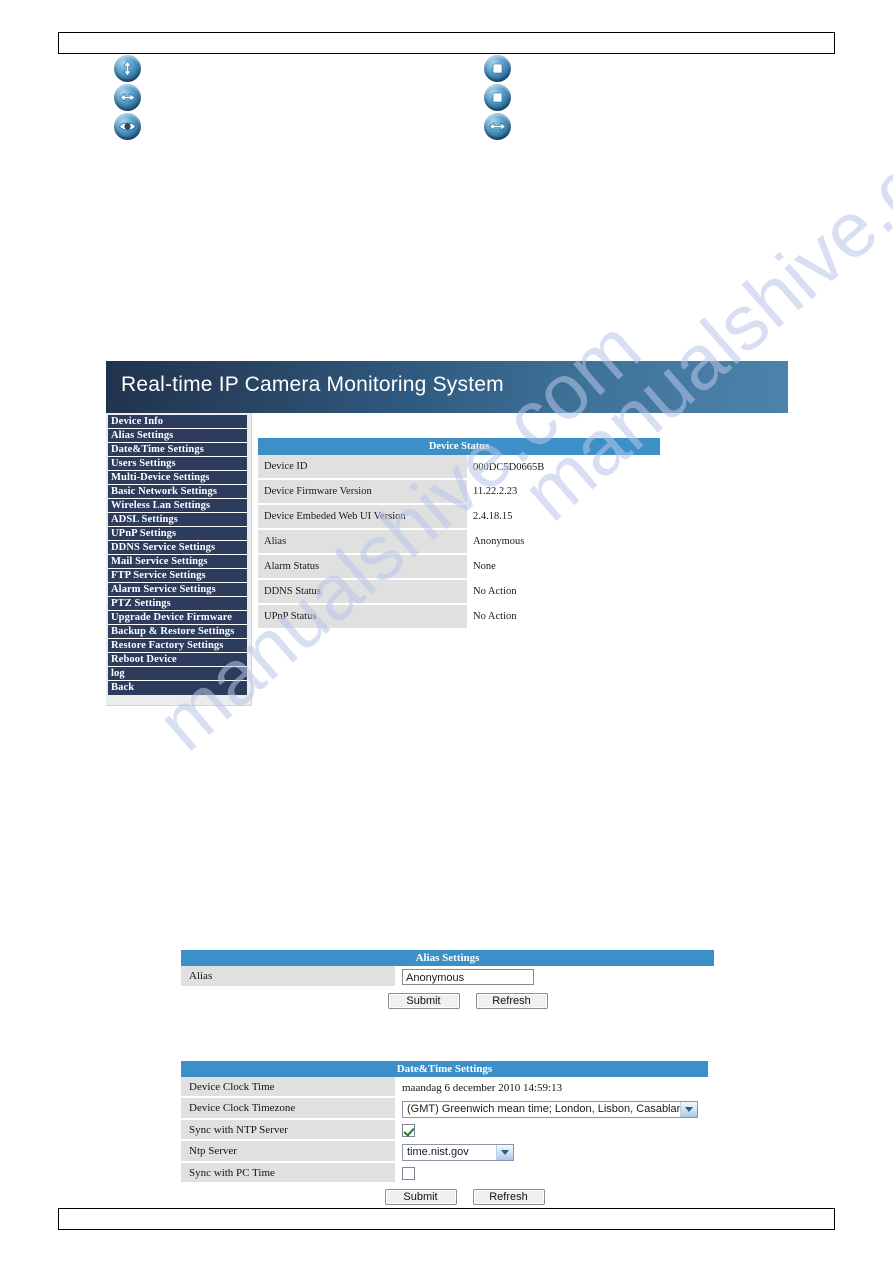 The width and height of the screenshot is (893, 1263). I want to click on sync-ntp-label: Sync with NTP Server, so click(288, 1130).